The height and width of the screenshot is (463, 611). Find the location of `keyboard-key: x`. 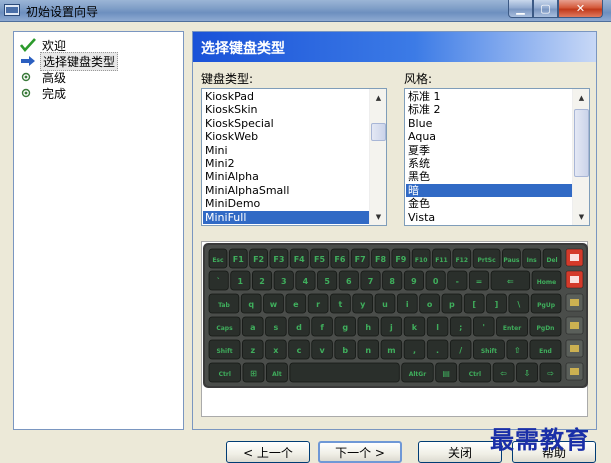

keyboard-key: x is located at coordinates (276, 349).